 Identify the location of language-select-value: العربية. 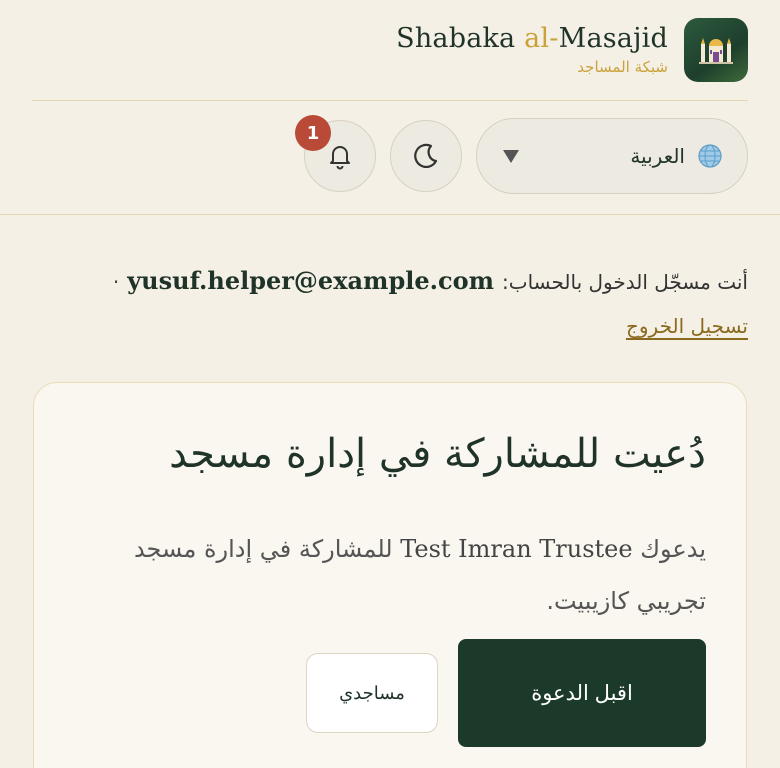
(676, 156).